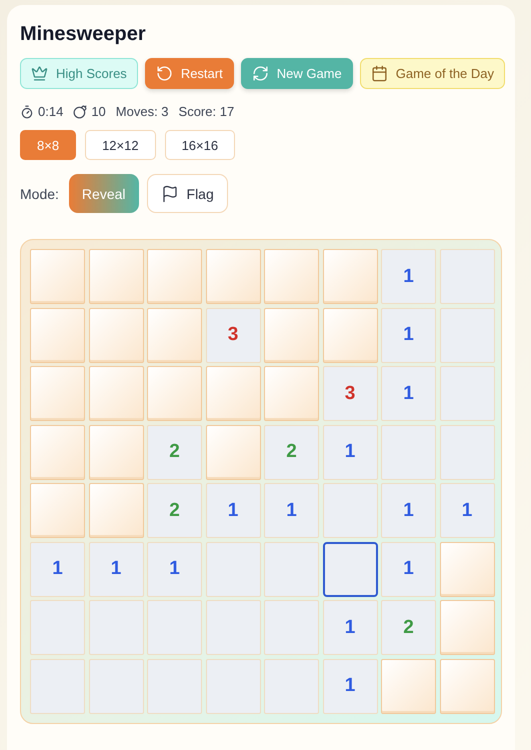  Describe the element at coordinates (98, 111) in the screenshot. I see `mine-count: 10` at that location.